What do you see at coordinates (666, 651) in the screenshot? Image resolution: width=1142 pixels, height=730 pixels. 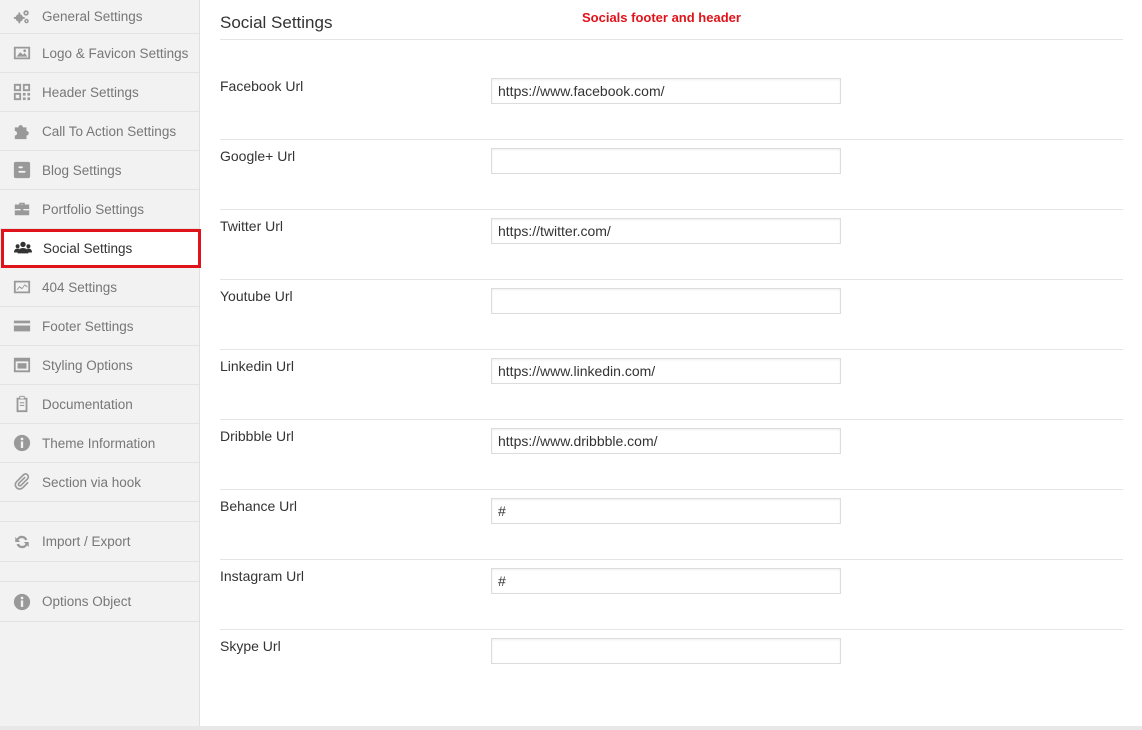 I see `skype-url-input` at bounding box center [666, 651].